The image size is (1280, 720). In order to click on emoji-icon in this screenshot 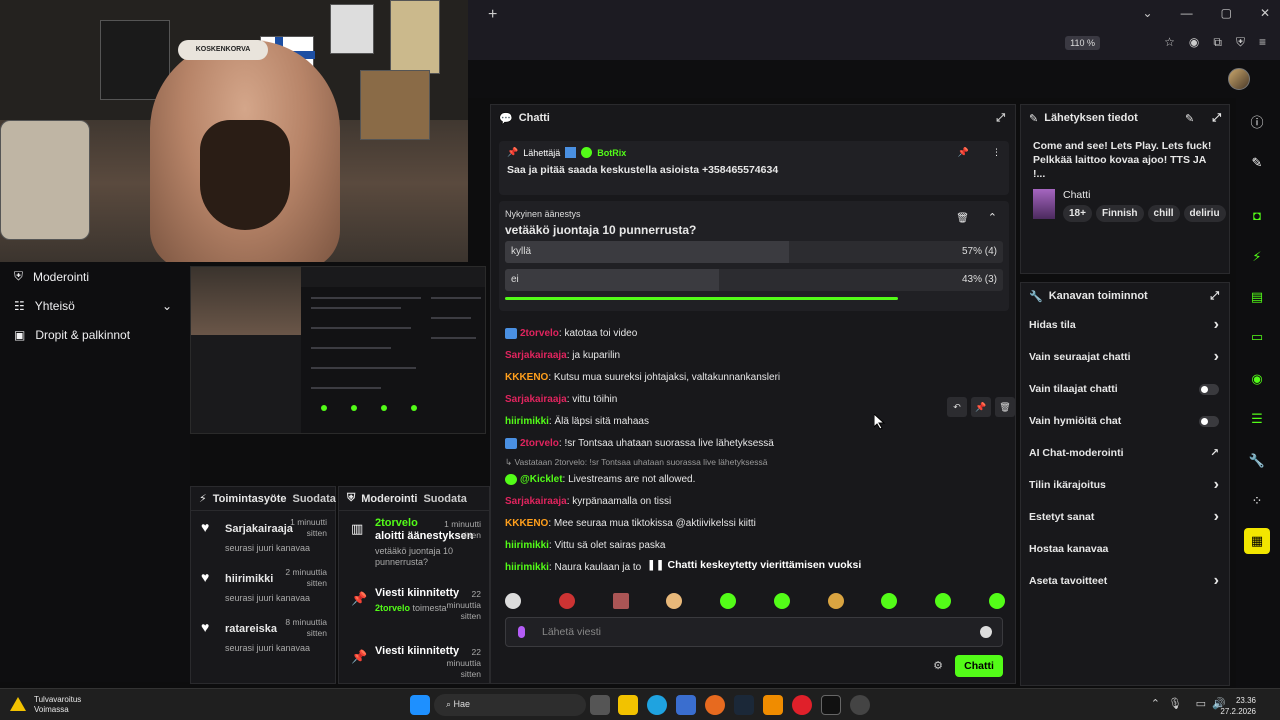, I will do `click(986, 632)`.